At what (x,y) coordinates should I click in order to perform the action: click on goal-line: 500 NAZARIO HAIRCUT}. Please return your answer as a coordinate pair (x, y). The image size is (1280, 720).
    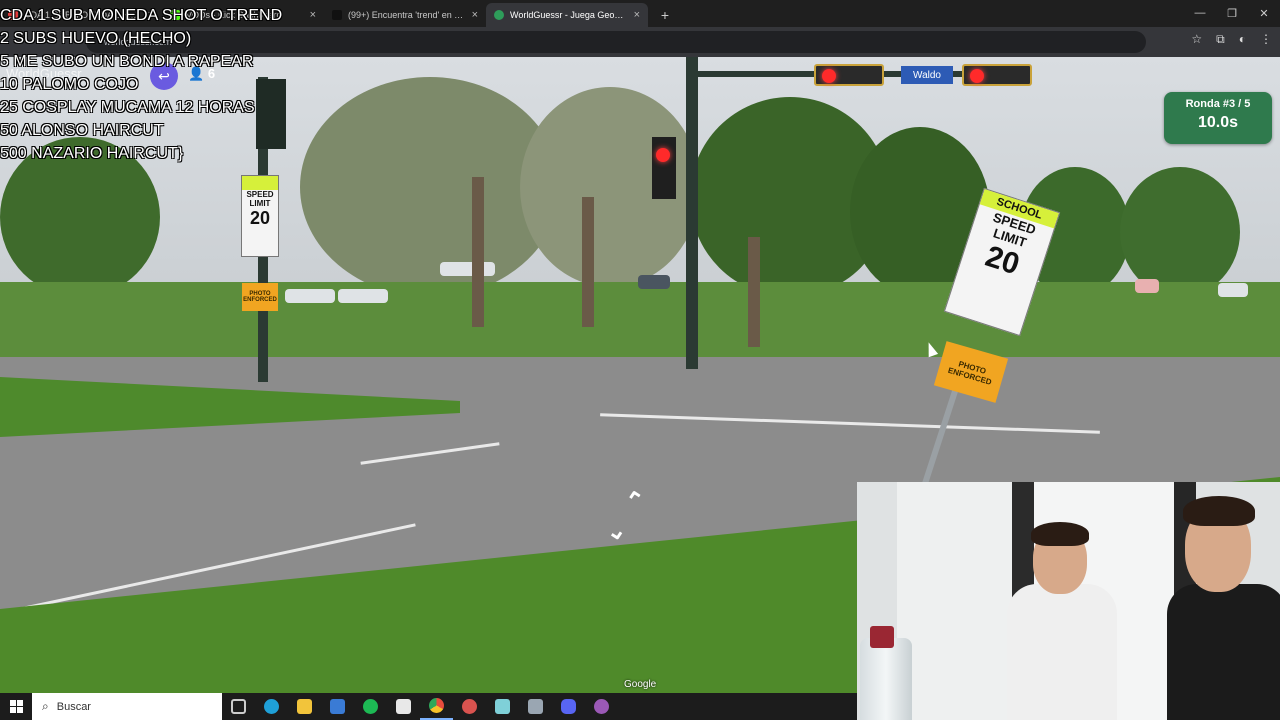
    Looking at the image, I should click on (92, 153).